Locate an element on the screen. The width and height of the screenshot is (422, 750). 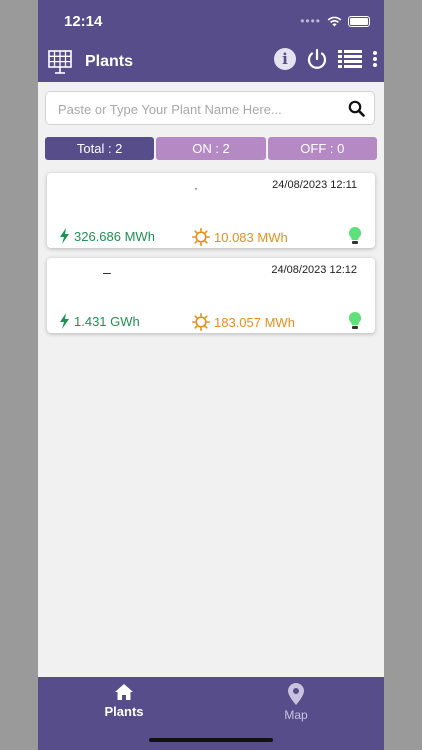
plant-energy-value: 326.686 MWh is located at coordinates (114, 236).